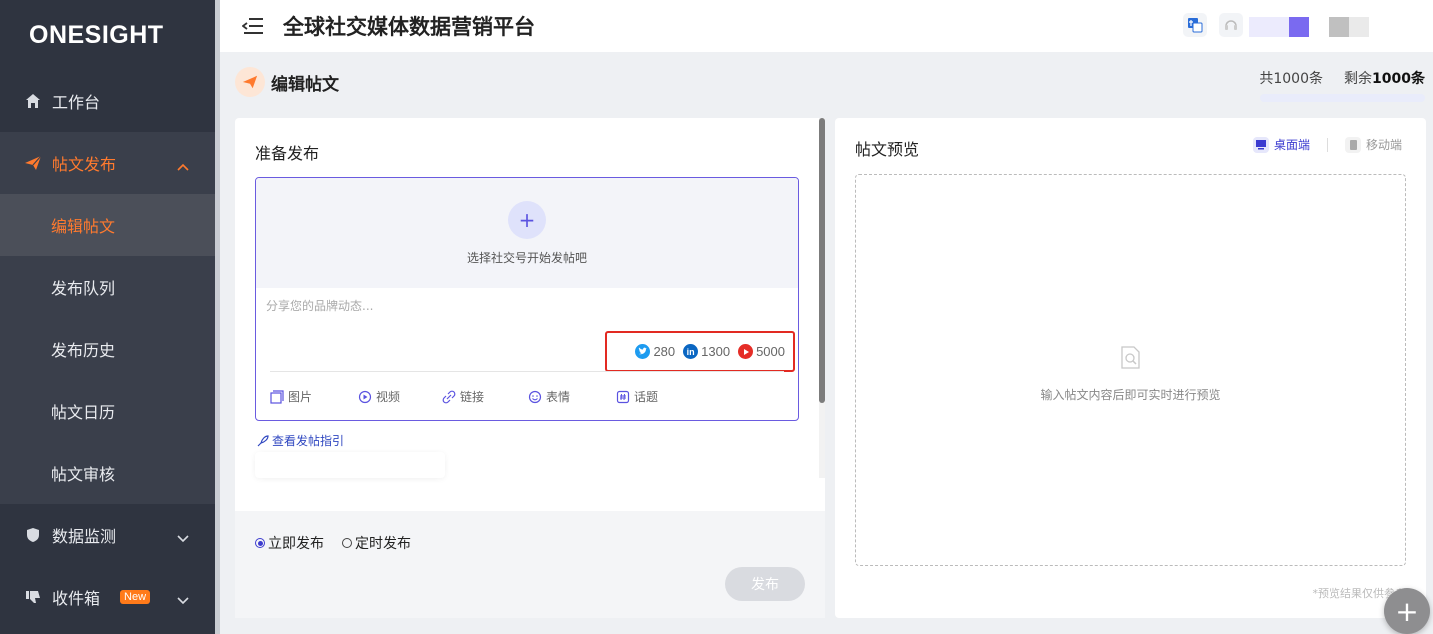  Describe the element at coordinates (765, 584) in the screenshot. I see `publish-button: 发布` at that location.